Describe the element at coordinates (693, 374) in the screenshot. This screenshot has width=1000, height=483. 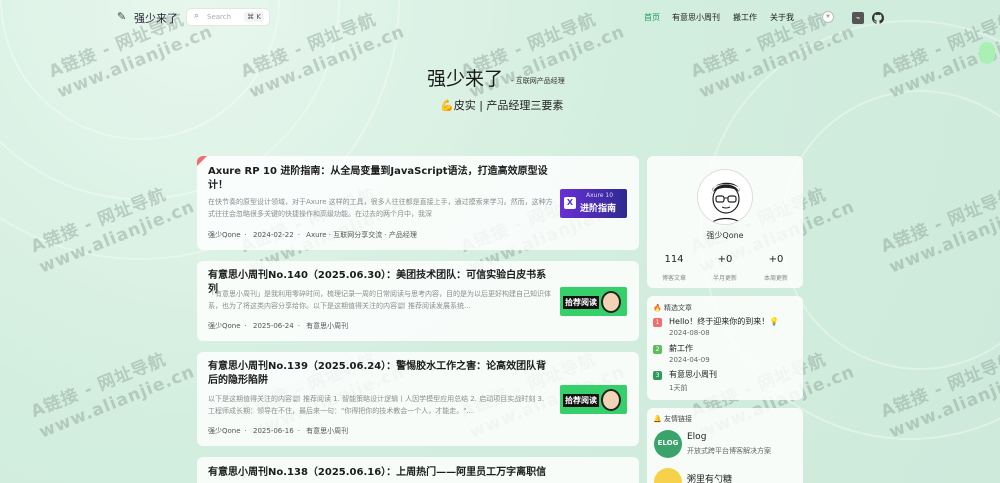
I see `recommended-post-title: 有意思小周刊` at that location.